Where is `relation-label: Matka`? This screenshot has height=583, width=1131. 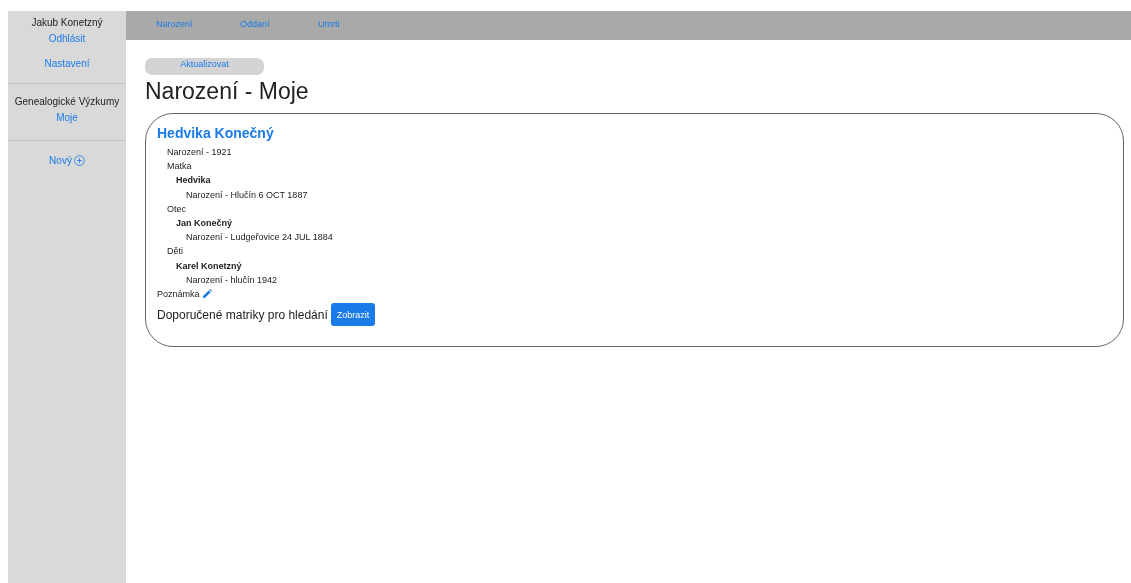
relation-label: Matka is located at coordinates (179, 167).